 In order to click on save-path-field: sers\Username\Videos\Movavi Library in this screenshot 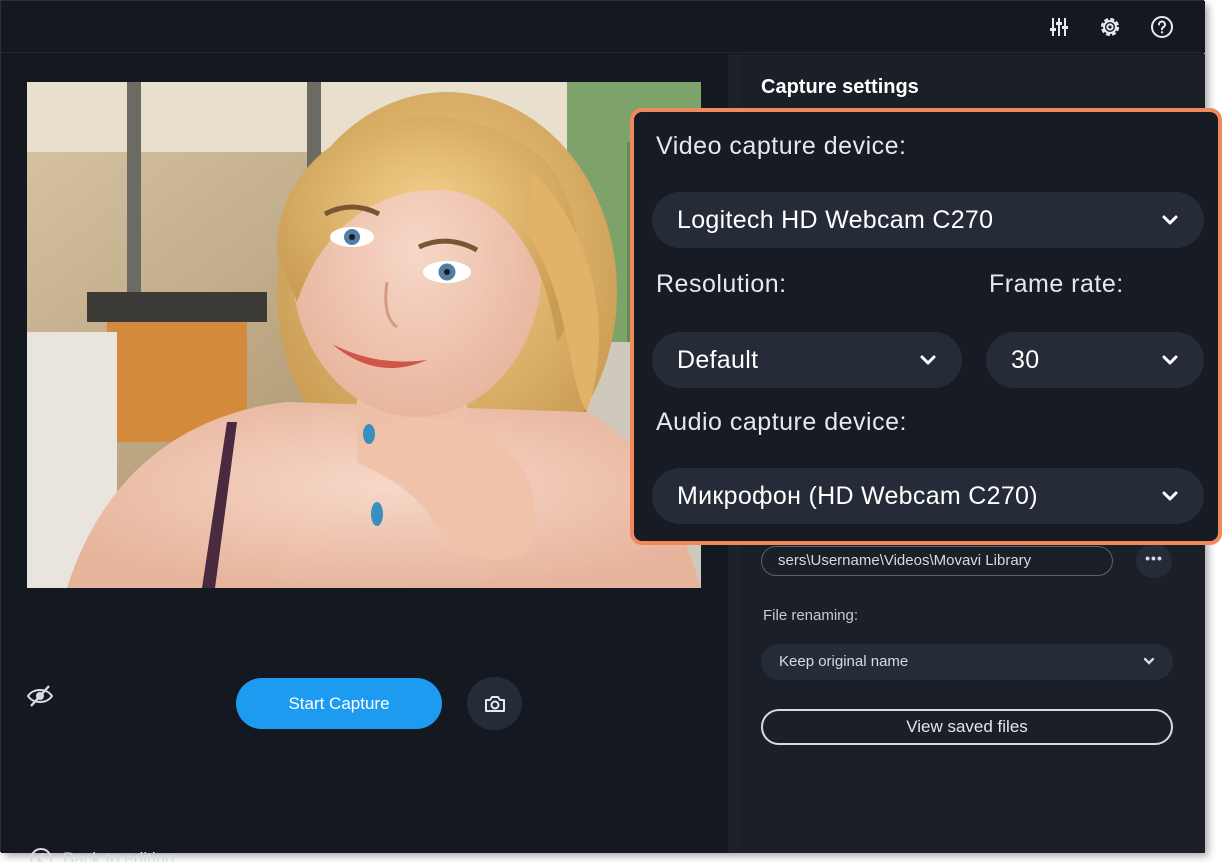, I will do `click(937, 561)`.